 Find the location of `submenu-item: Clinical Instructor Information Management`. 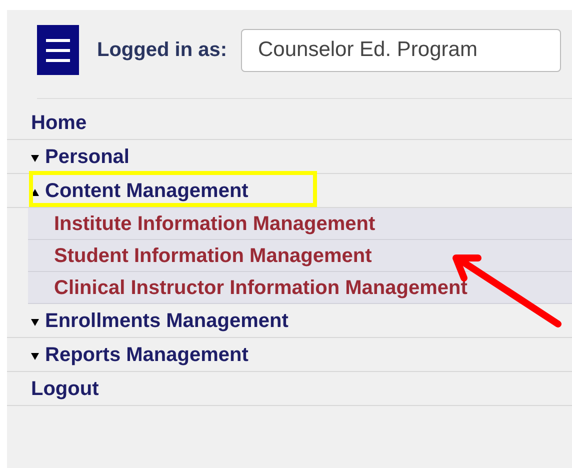

submenu-item: Clinical Instructor Information Management is located at coordinates (300, 288).